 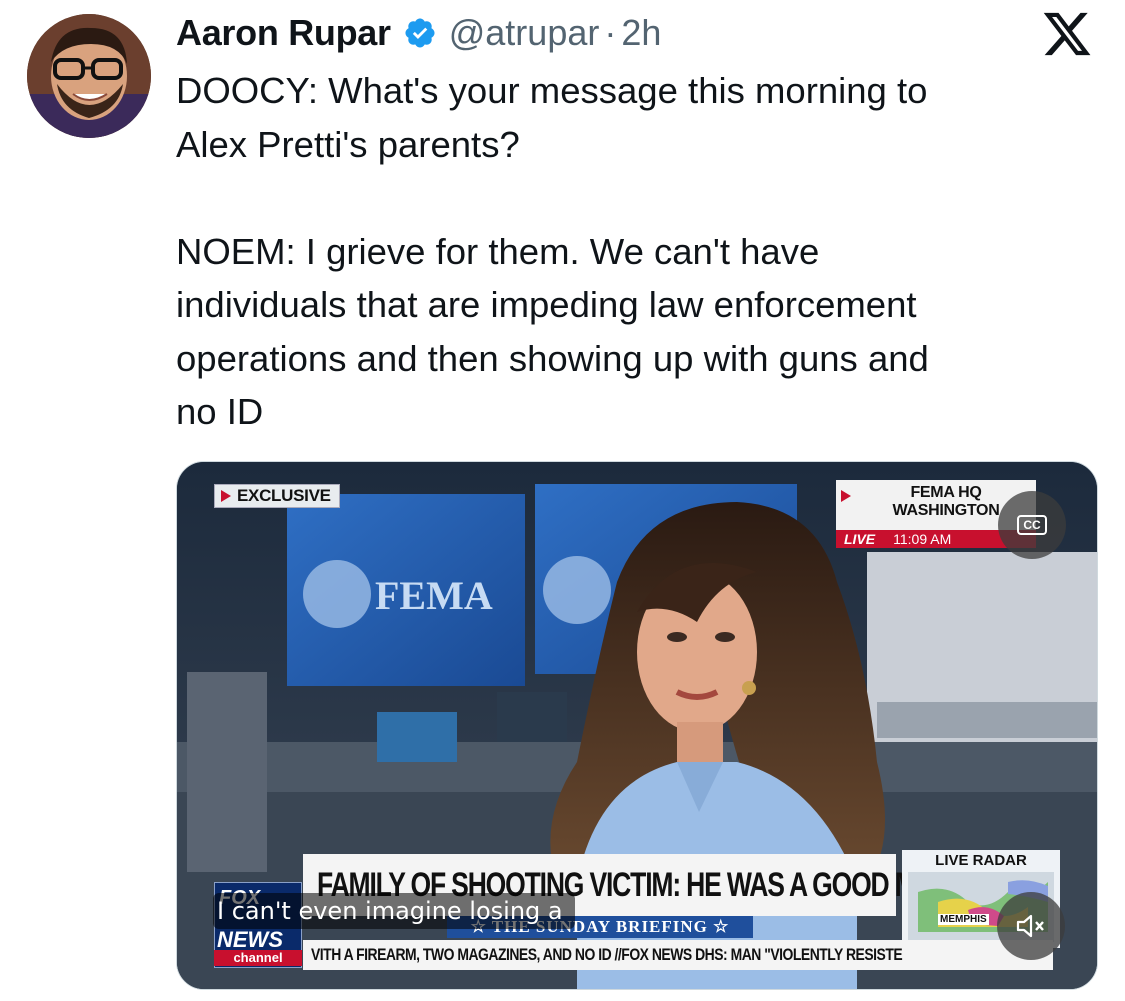 What do you see at coordinates (641, 33) in the screenshot?
I see `timestamp: 2h` at bounding box center [641, 33].